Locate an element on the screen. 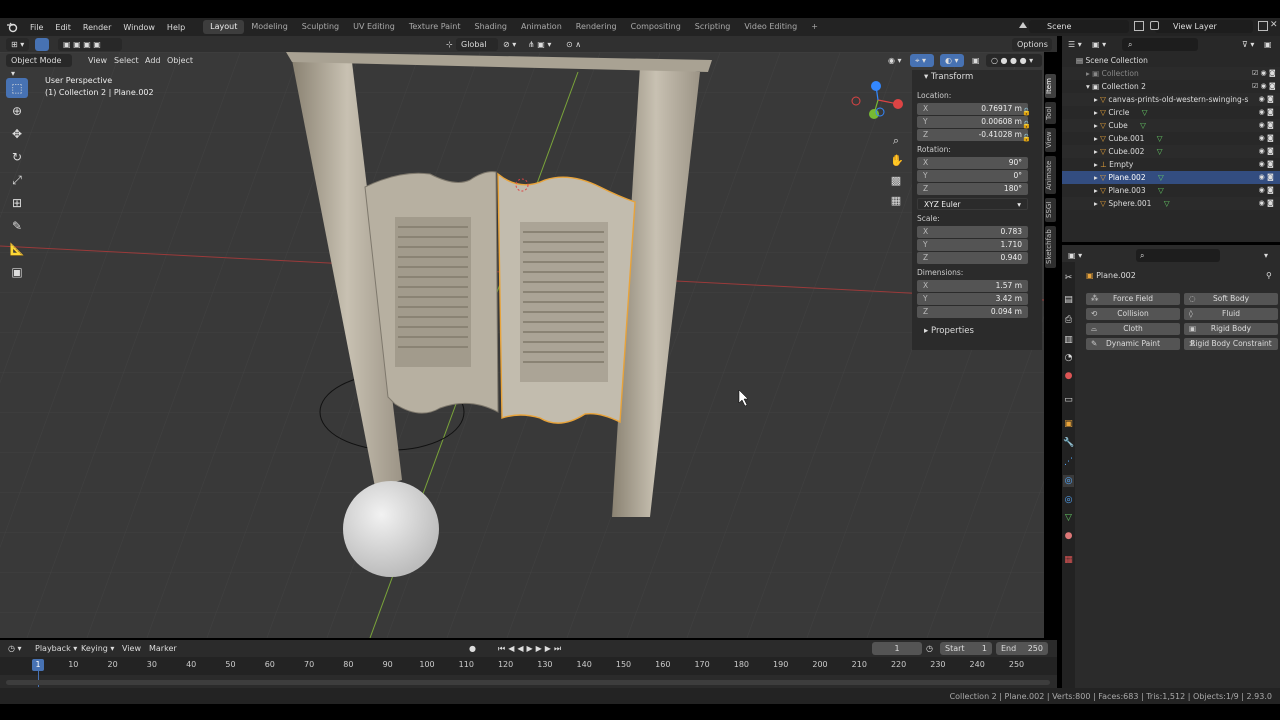 The image size is (1280, 720). tab-video-editing: Video Editing is located at coordinates (770, 27).